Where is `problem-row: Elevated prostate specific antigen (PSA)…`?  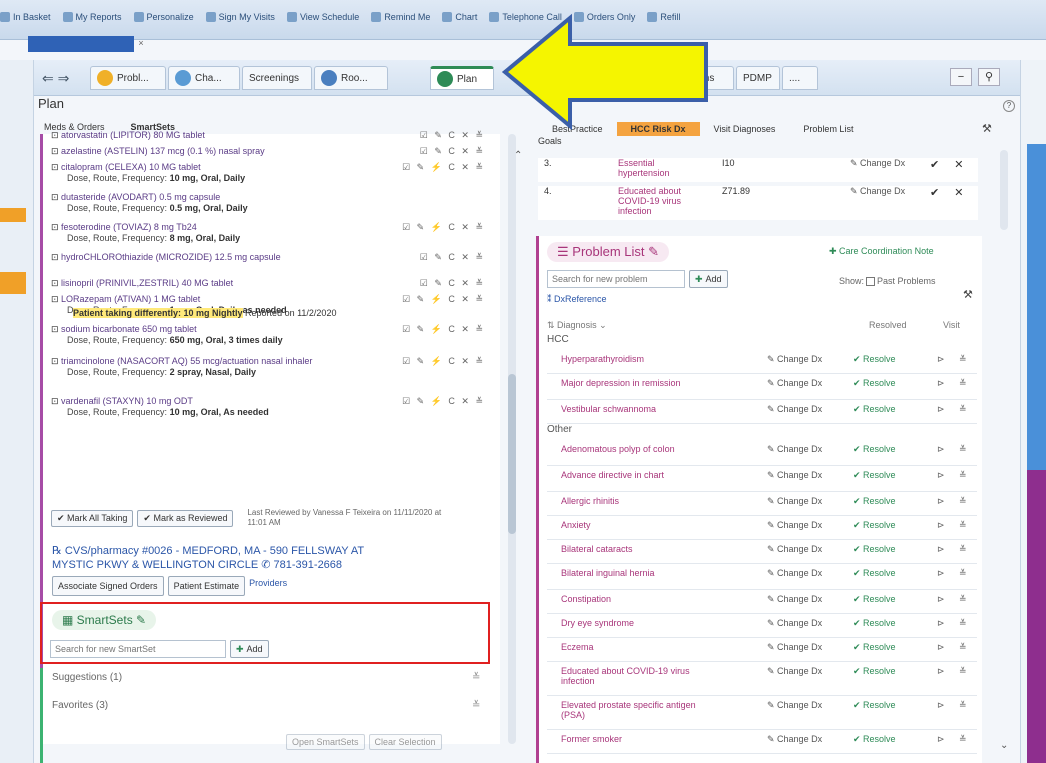
problem-row: Elevated prostate specific antigen (PSA)… is located at coordinates (762, 713).